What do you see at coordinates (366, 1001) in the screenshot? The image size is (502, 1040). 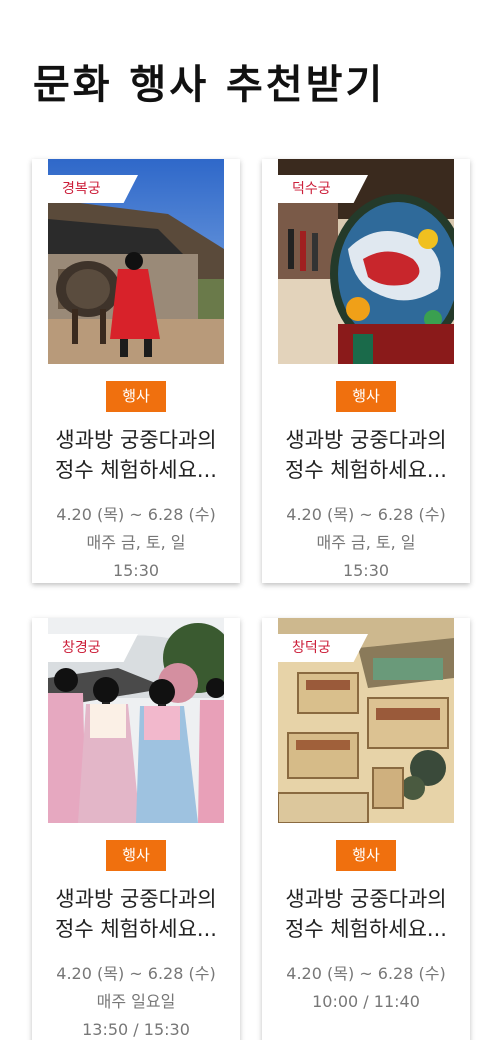 I see `event-days: 10:00 / 11:40` at bounding box center [366, 1001].